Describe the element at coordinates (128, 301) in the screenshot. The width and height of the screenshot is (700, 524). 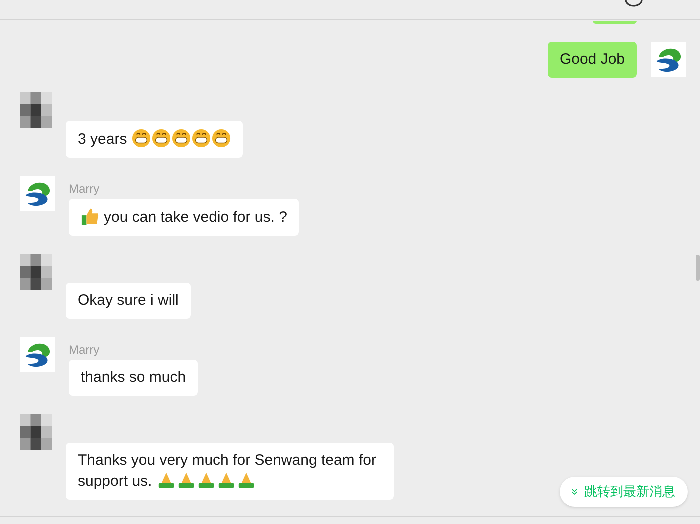
I see `message-bubble: Okay sure i will` at that location.